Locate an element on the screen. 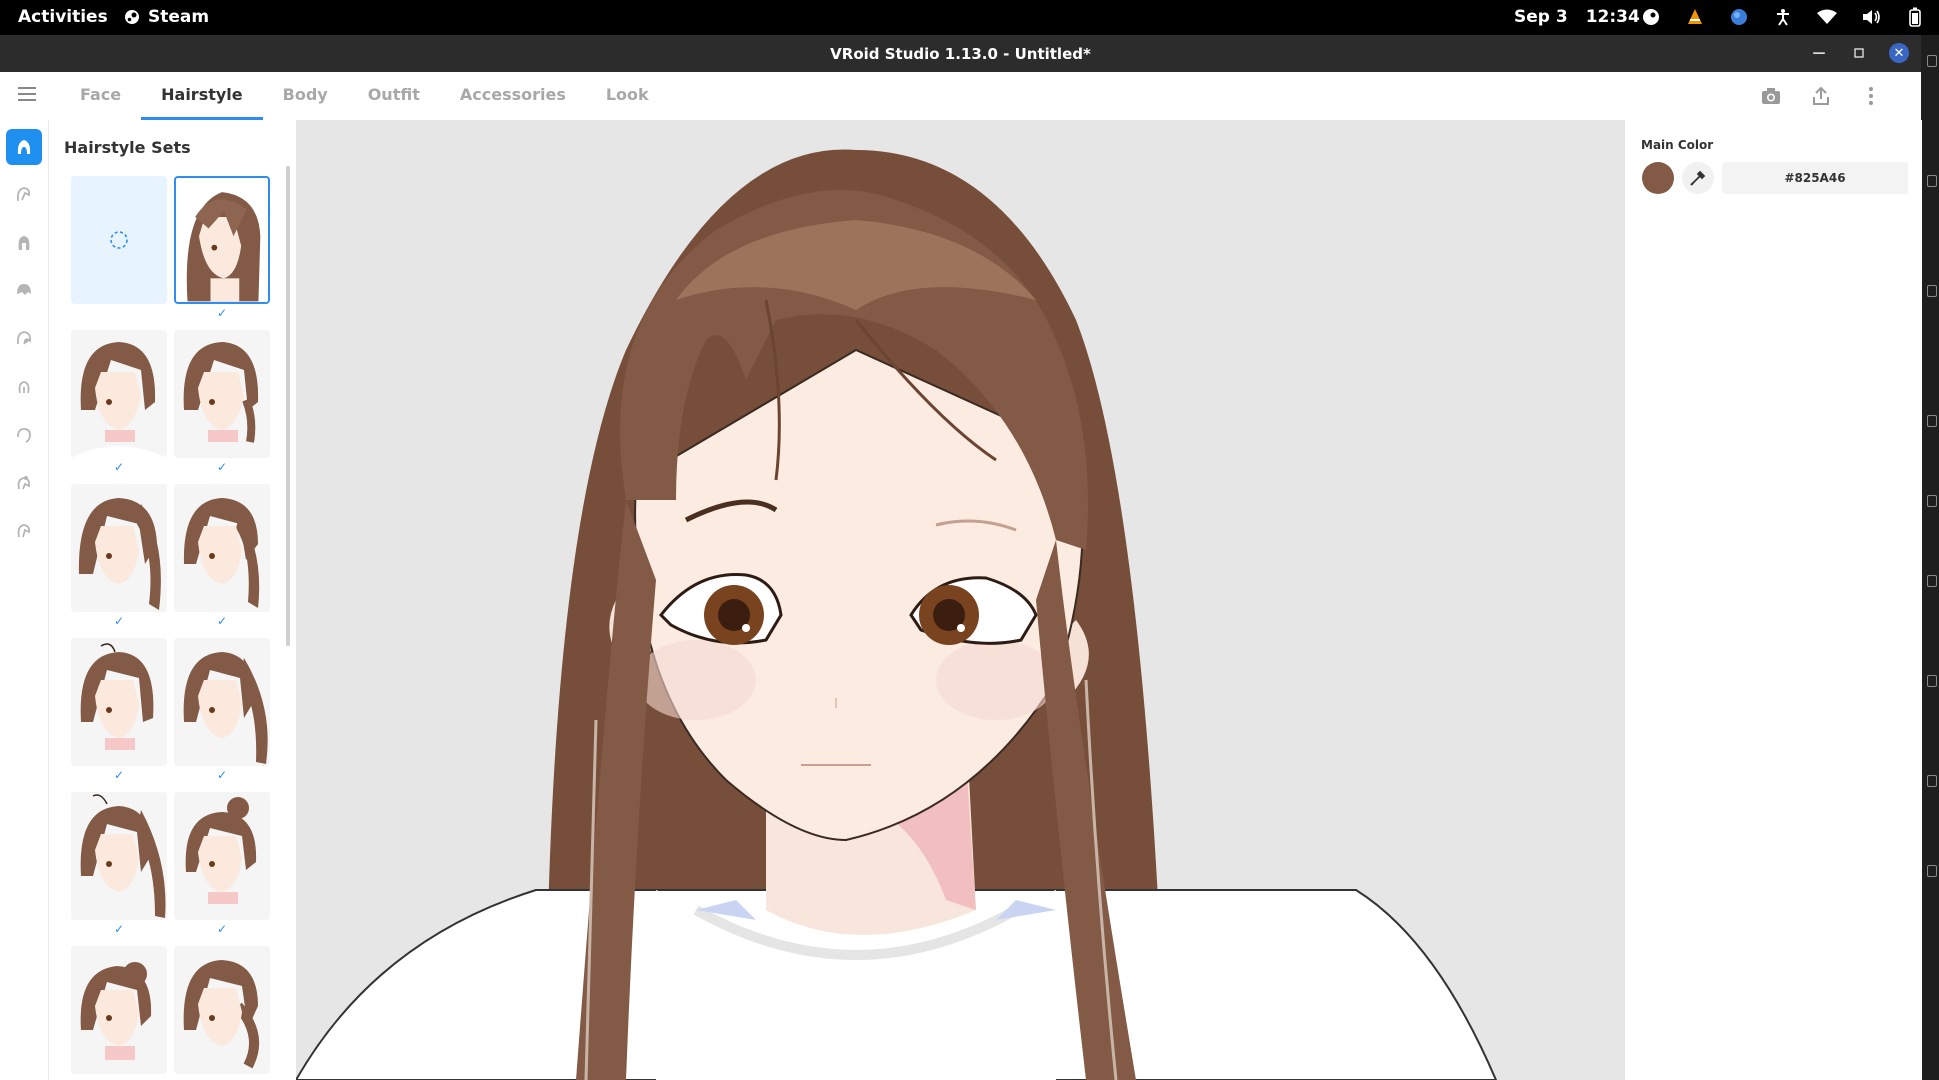 This screenshot has height=1080, width=1939. app-menu-steam: Steam is located at coordinates (166, 17).